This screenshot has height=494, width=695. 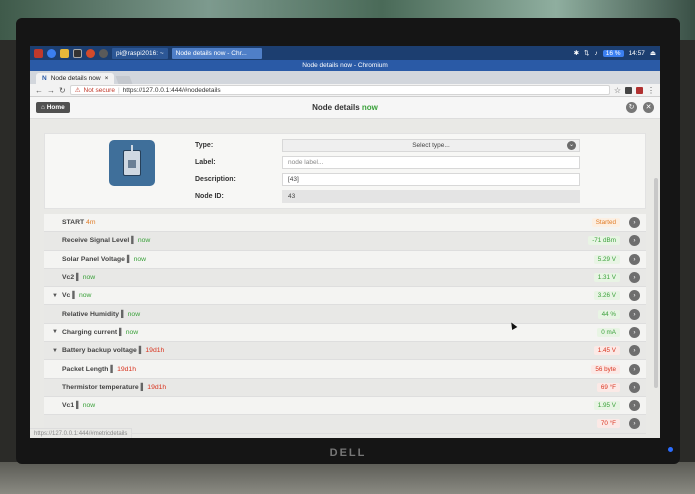 What do you see at coordinates (617, 90) in the screenshot?
I see `bookmark-star-icon: ☆` at bounding box center [617, 90].